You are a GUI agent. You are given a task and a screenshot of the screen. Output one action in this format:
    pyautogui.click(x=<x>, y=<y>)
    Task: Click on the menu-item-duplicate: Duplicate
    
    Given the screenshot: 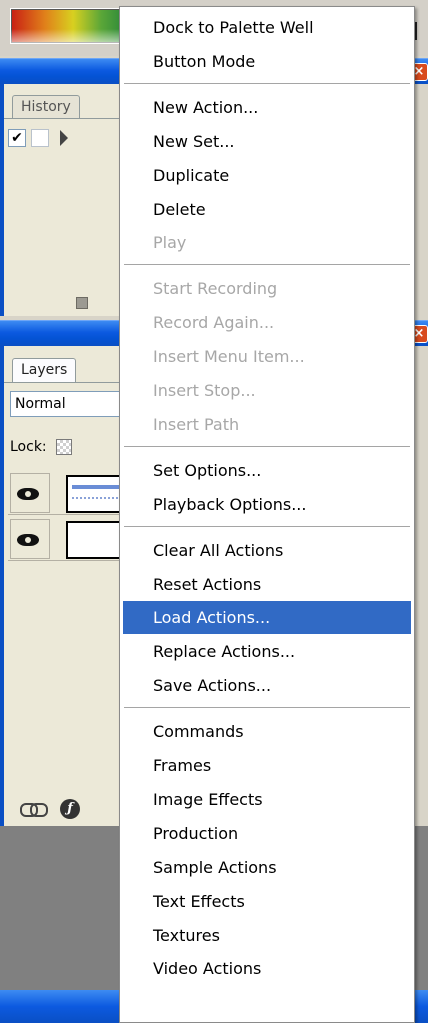 What is the action you would take?
    pyautogui.click(x=267, y=175)
    